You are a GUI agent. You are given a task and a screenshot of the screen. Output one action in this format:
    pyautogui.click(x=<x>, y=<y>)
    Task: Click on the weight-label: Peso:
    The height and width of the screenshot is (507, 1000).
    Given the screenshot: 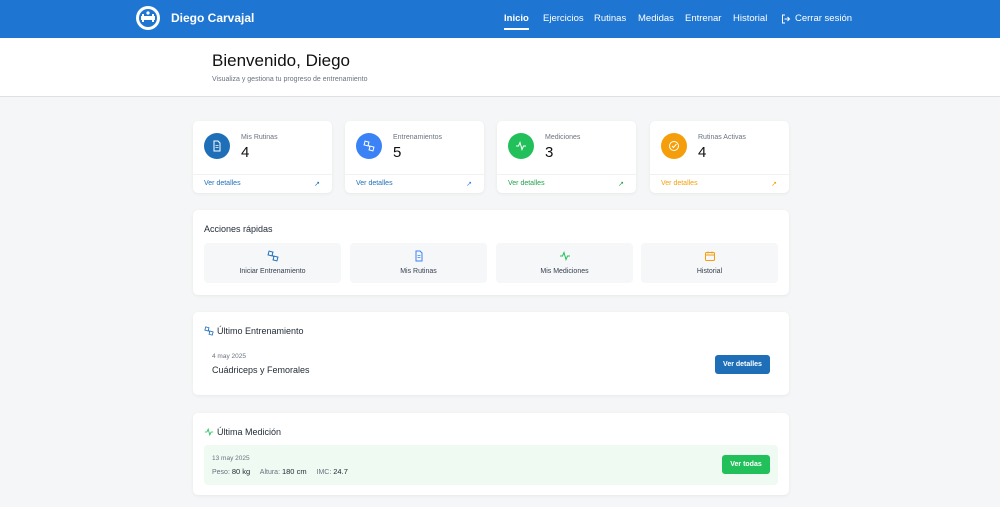 What is the action you would take?
    pyautogui.click(x=221, y=472)
    